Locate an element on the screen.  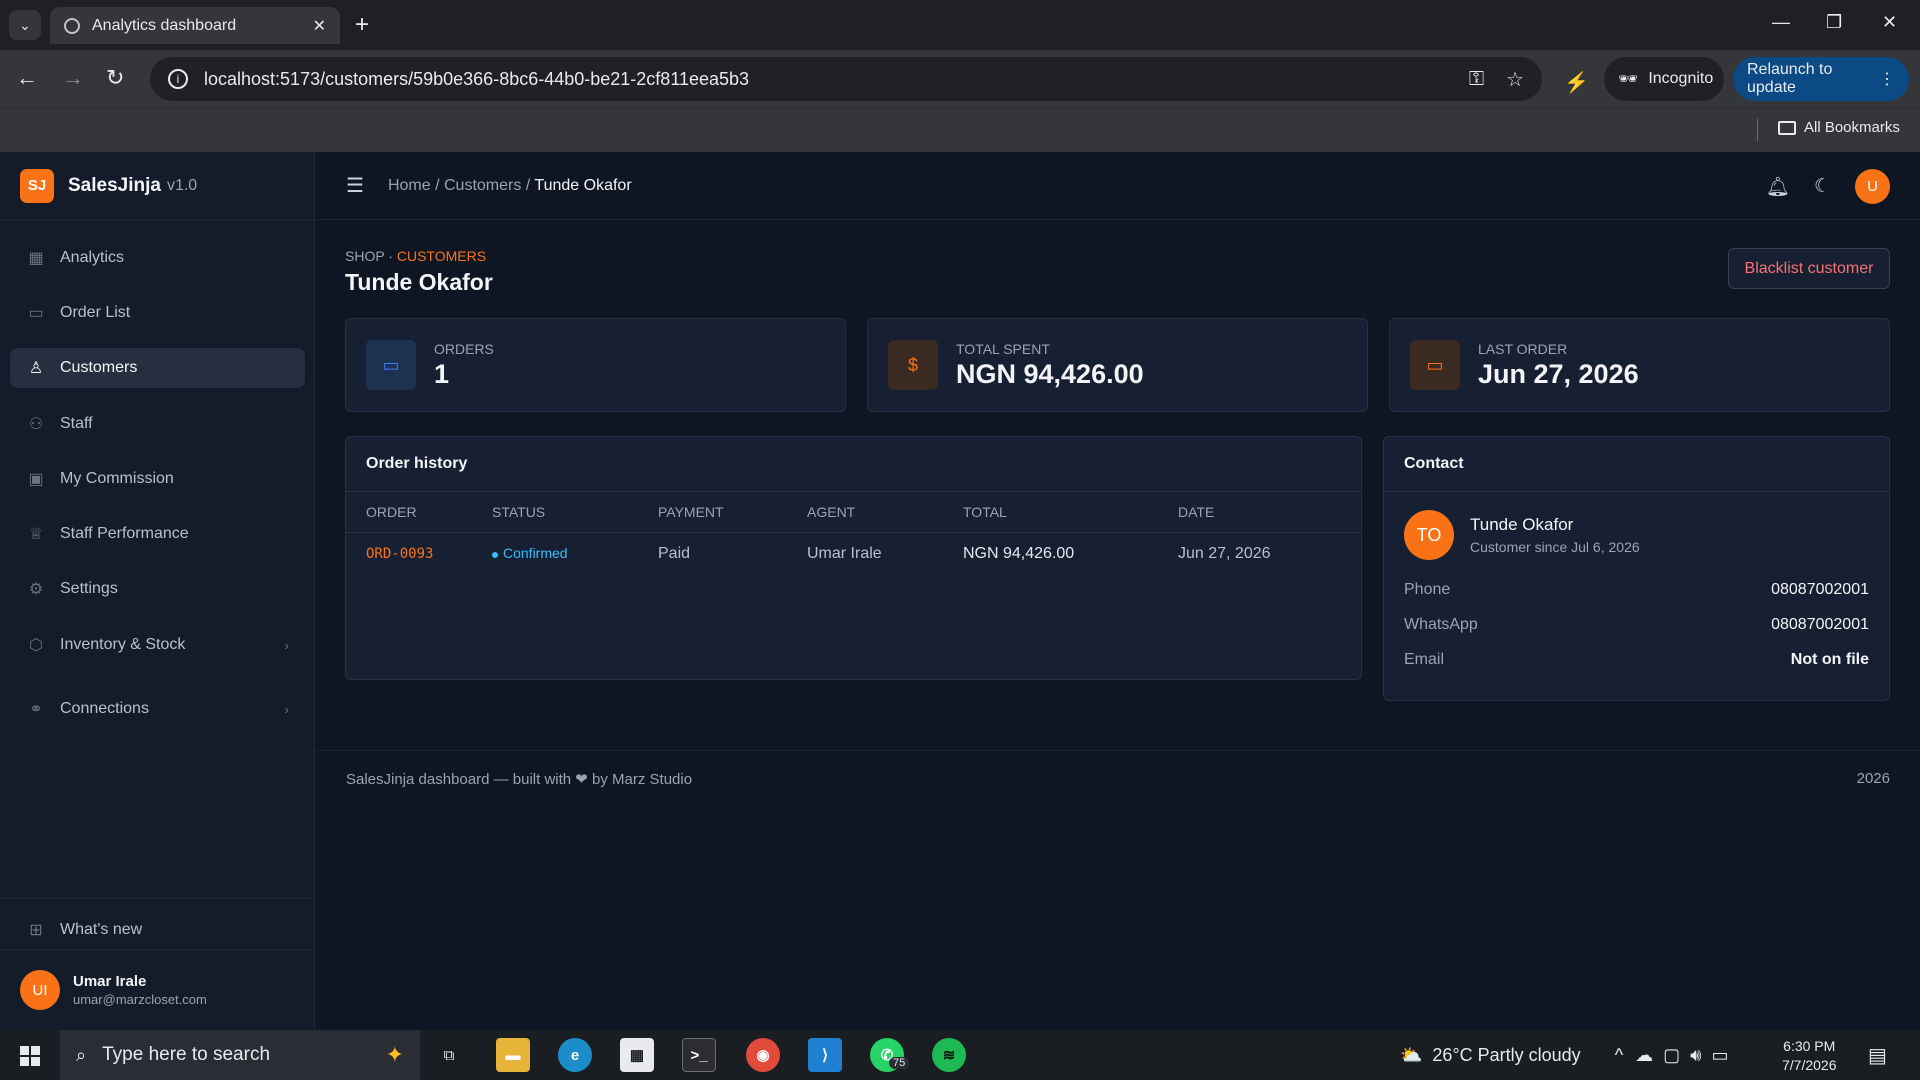
close-window-button: ✕ is located at coordinates (1889, 22).